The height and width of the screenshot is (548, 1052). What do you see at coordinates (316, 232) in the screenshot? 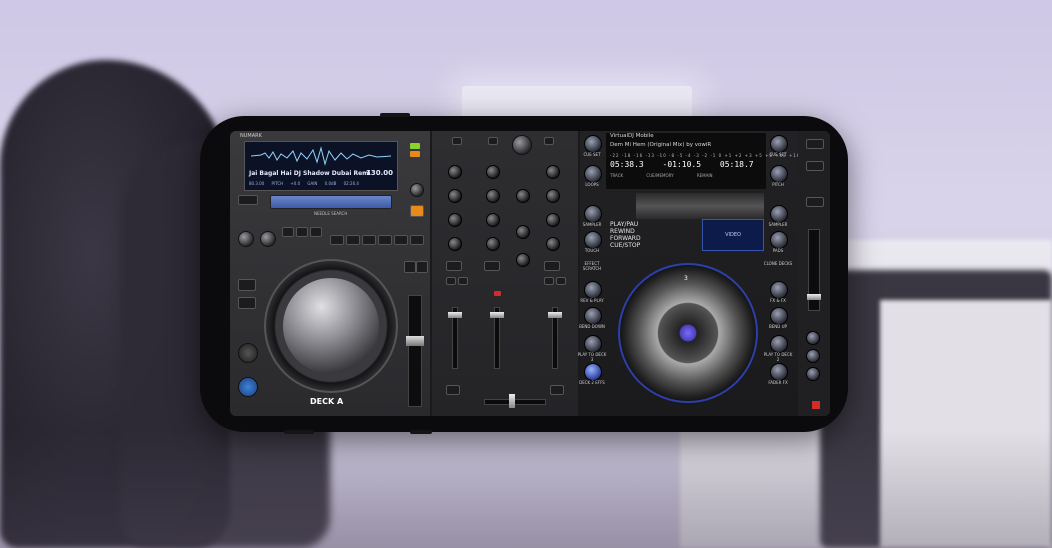
I see `reloop-button` at bounding box center [316, 232].